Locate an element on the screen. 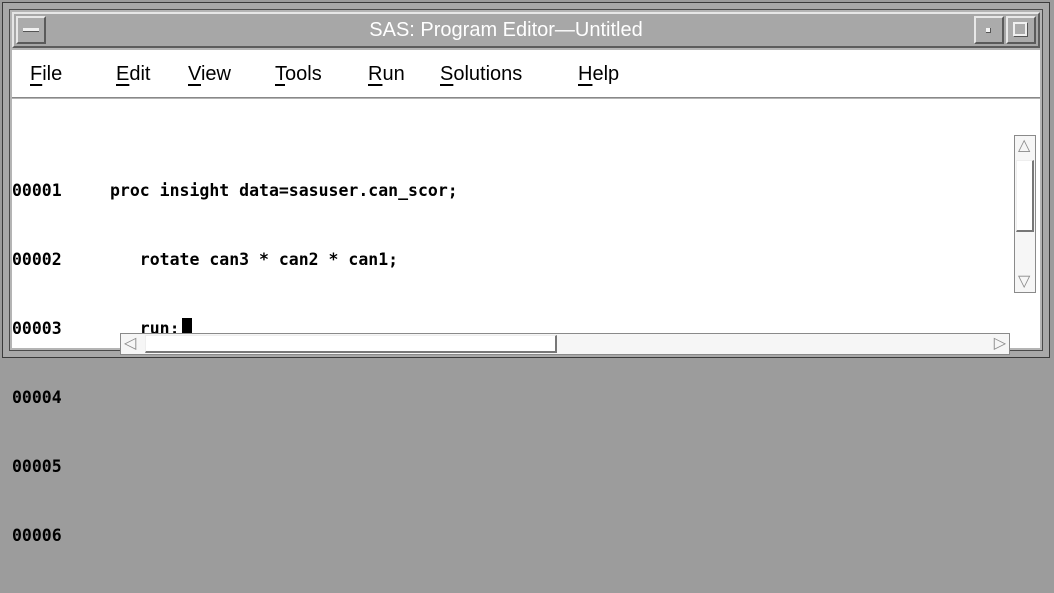 This screenshot has height=593, width=1054. menu-solutions-label: olutions is located at coordinates (488, 74).